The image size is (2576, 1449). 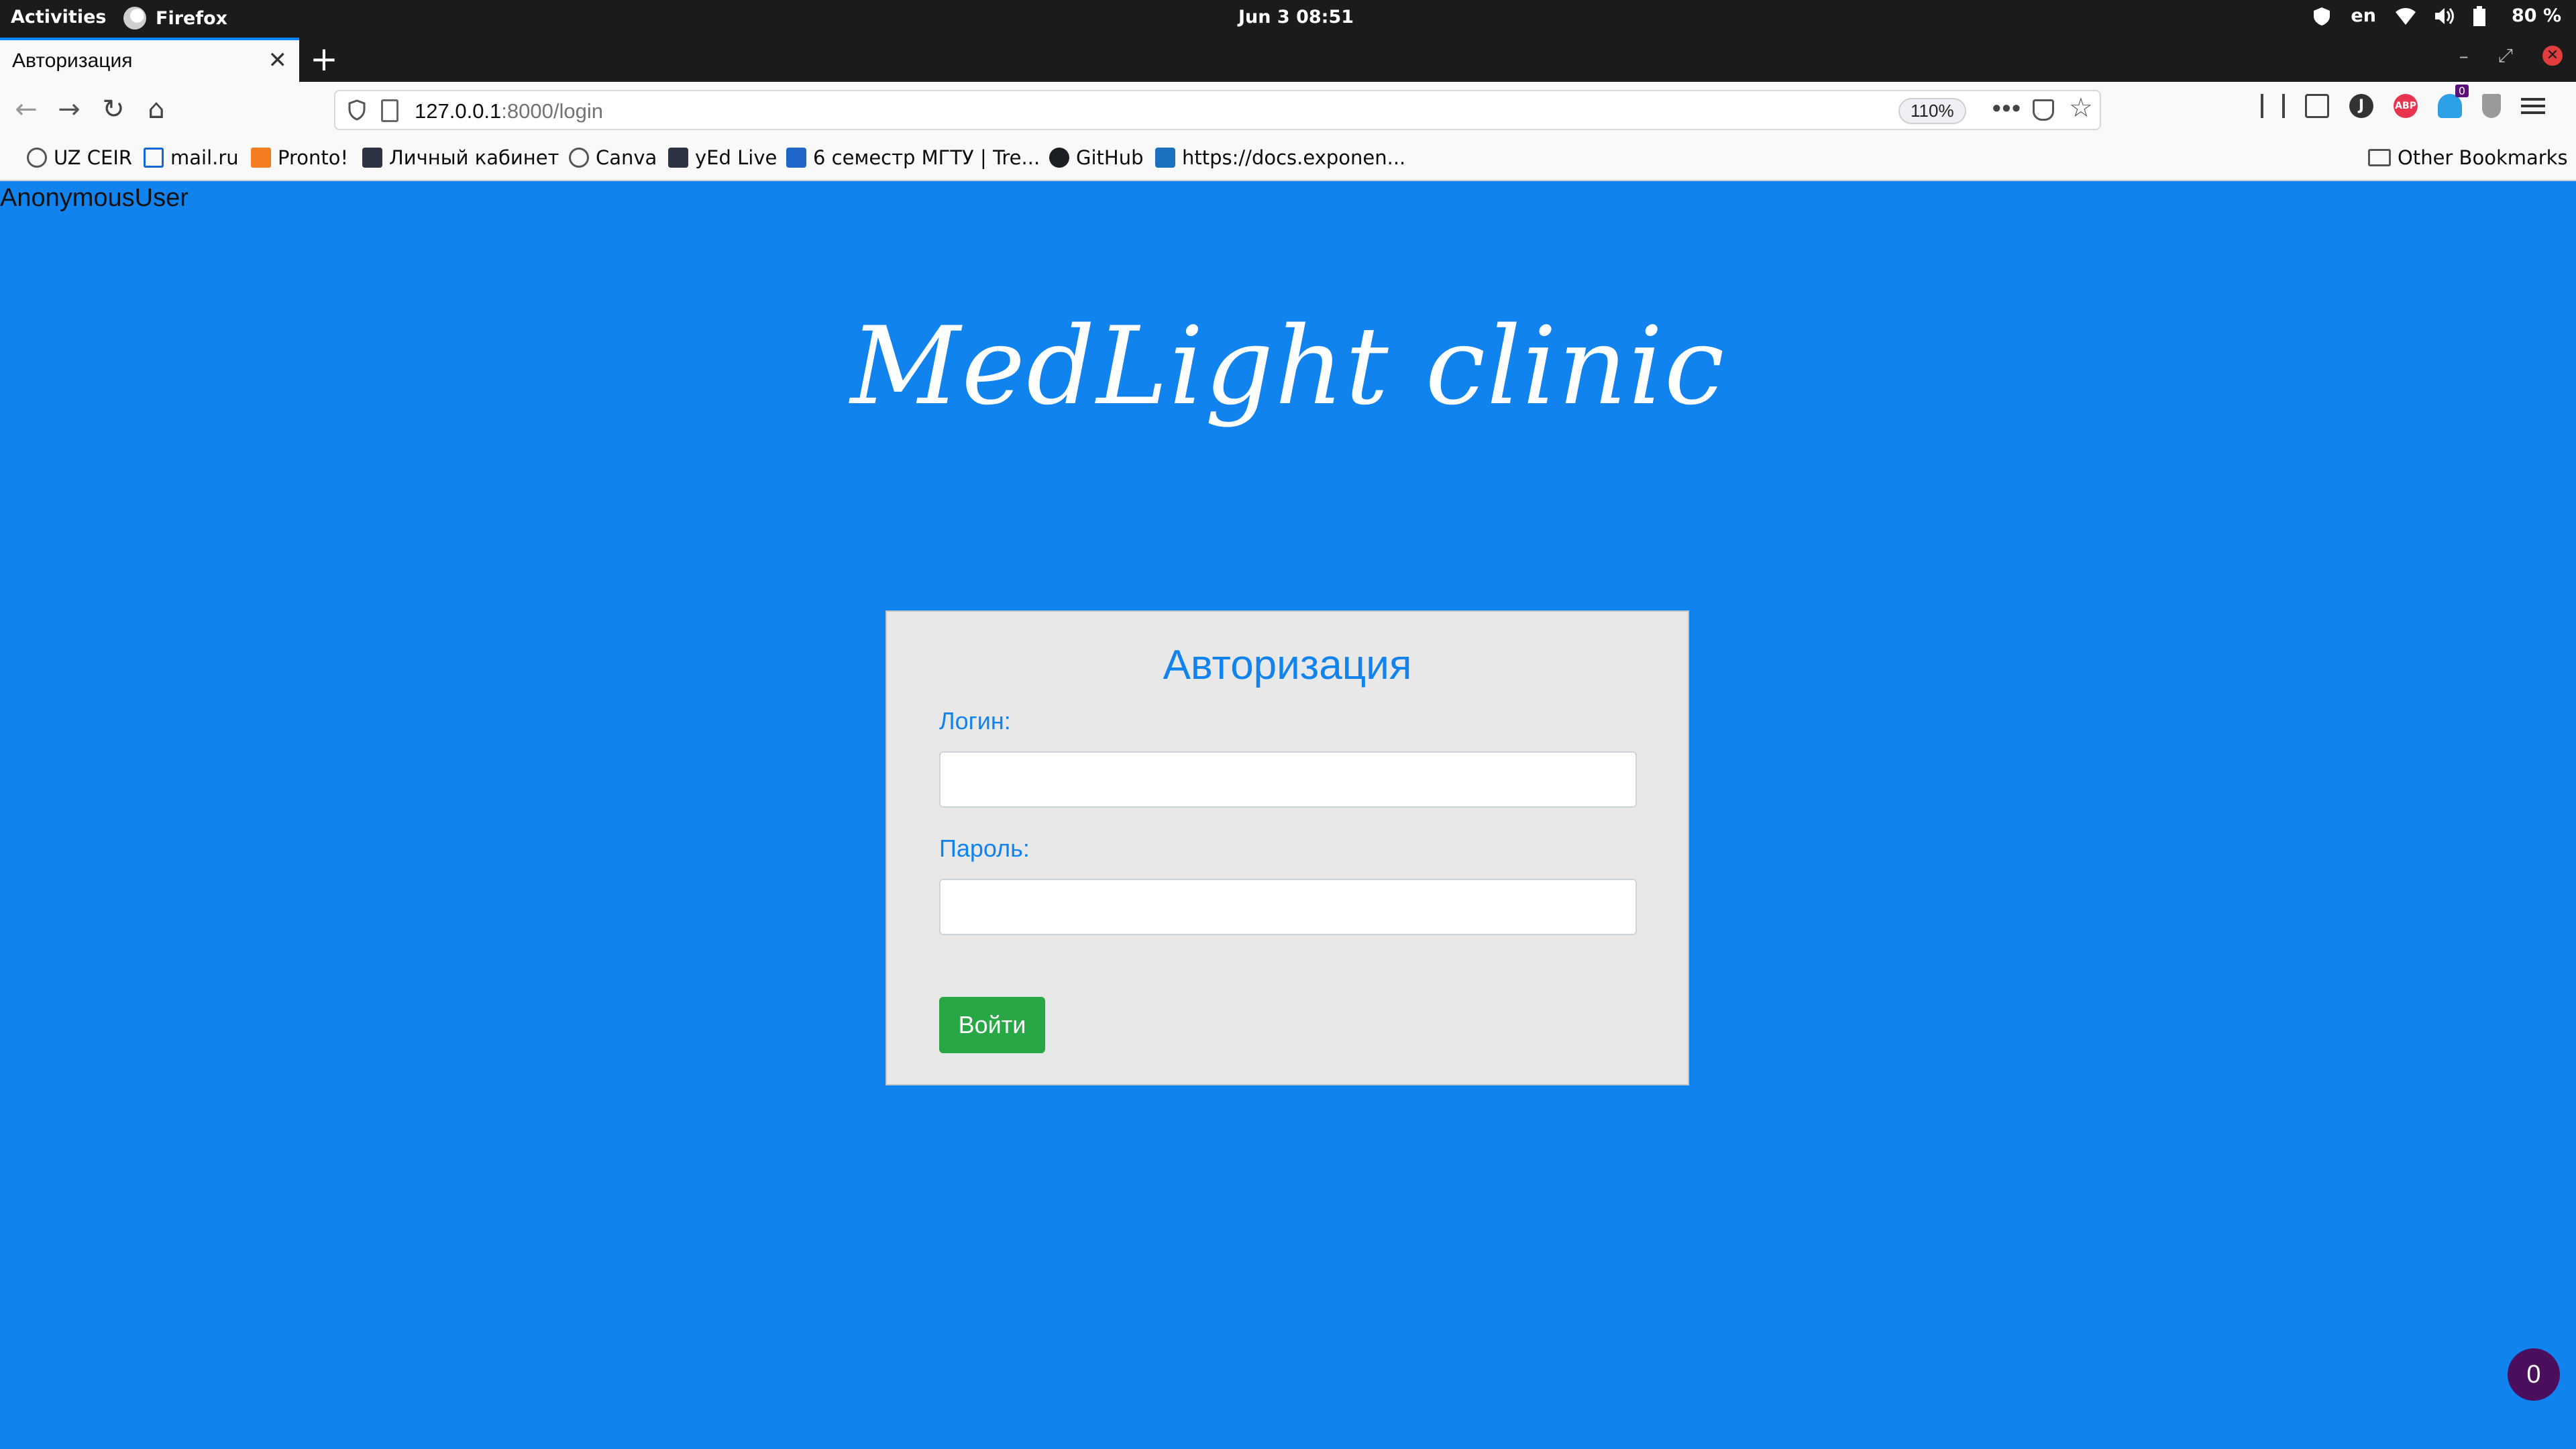 What do you see at coordinates (2453, 101) in the screenshot?
I see `ghostery-icon: 0` at bounding box center [2453, 101].